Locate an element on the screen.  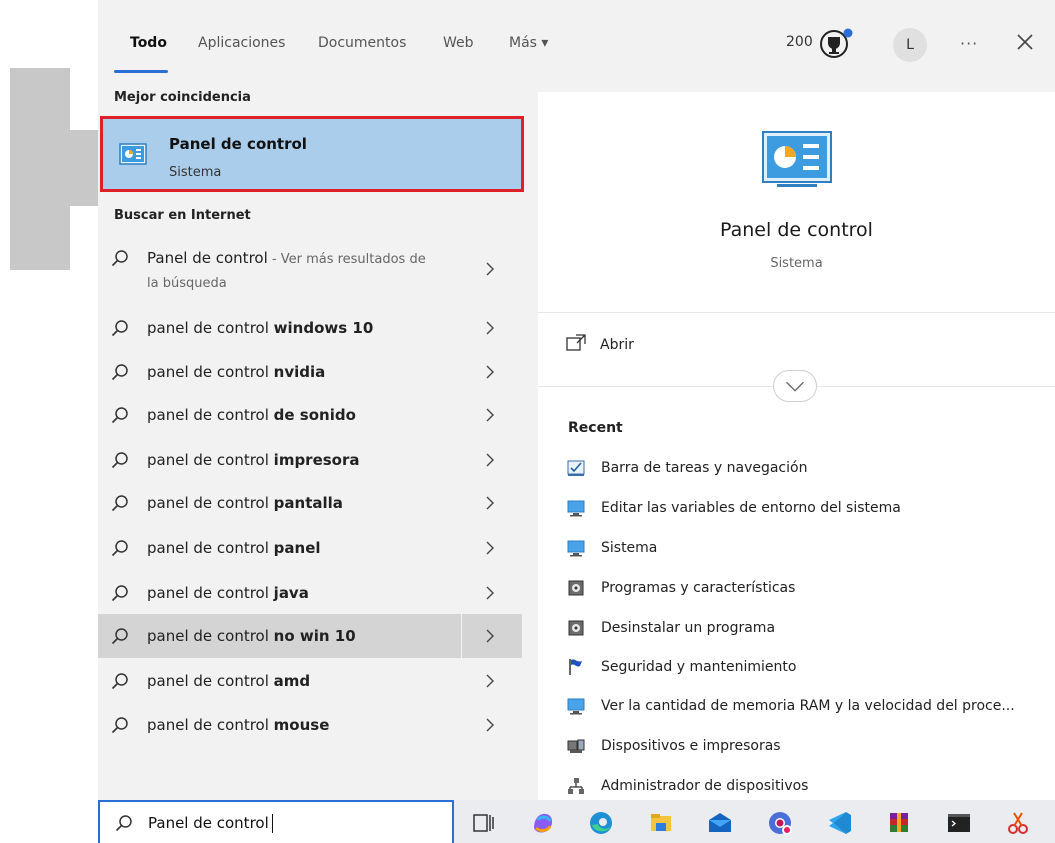
recent-item-label: Administrador de dispositivos is located at coordinates (705, 786).